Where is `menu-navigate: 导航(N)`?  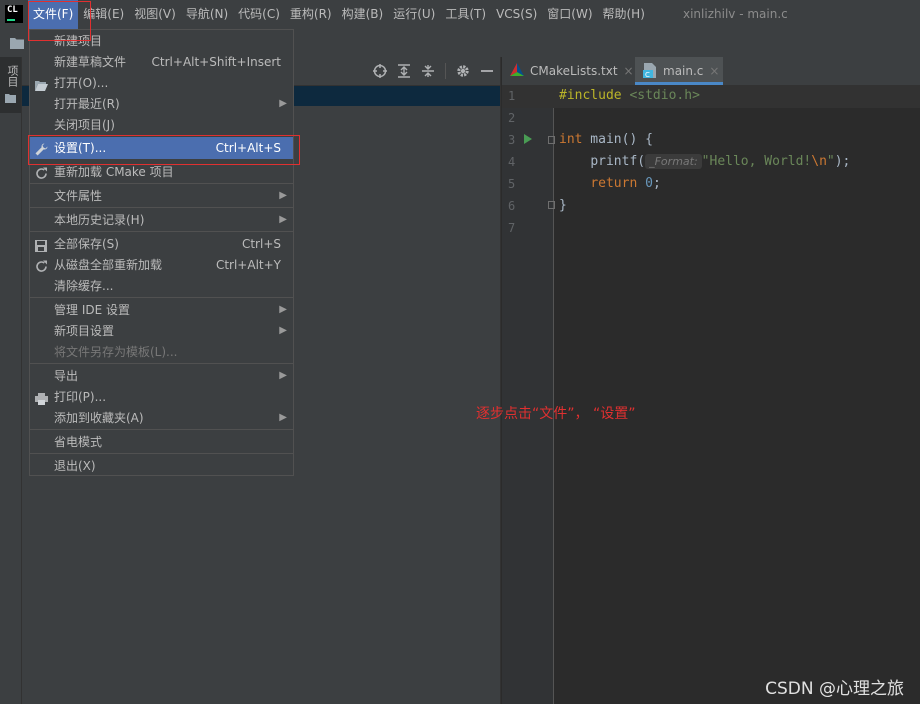
menu-navigate: 导航(N) is located at coordinates (207, 14).